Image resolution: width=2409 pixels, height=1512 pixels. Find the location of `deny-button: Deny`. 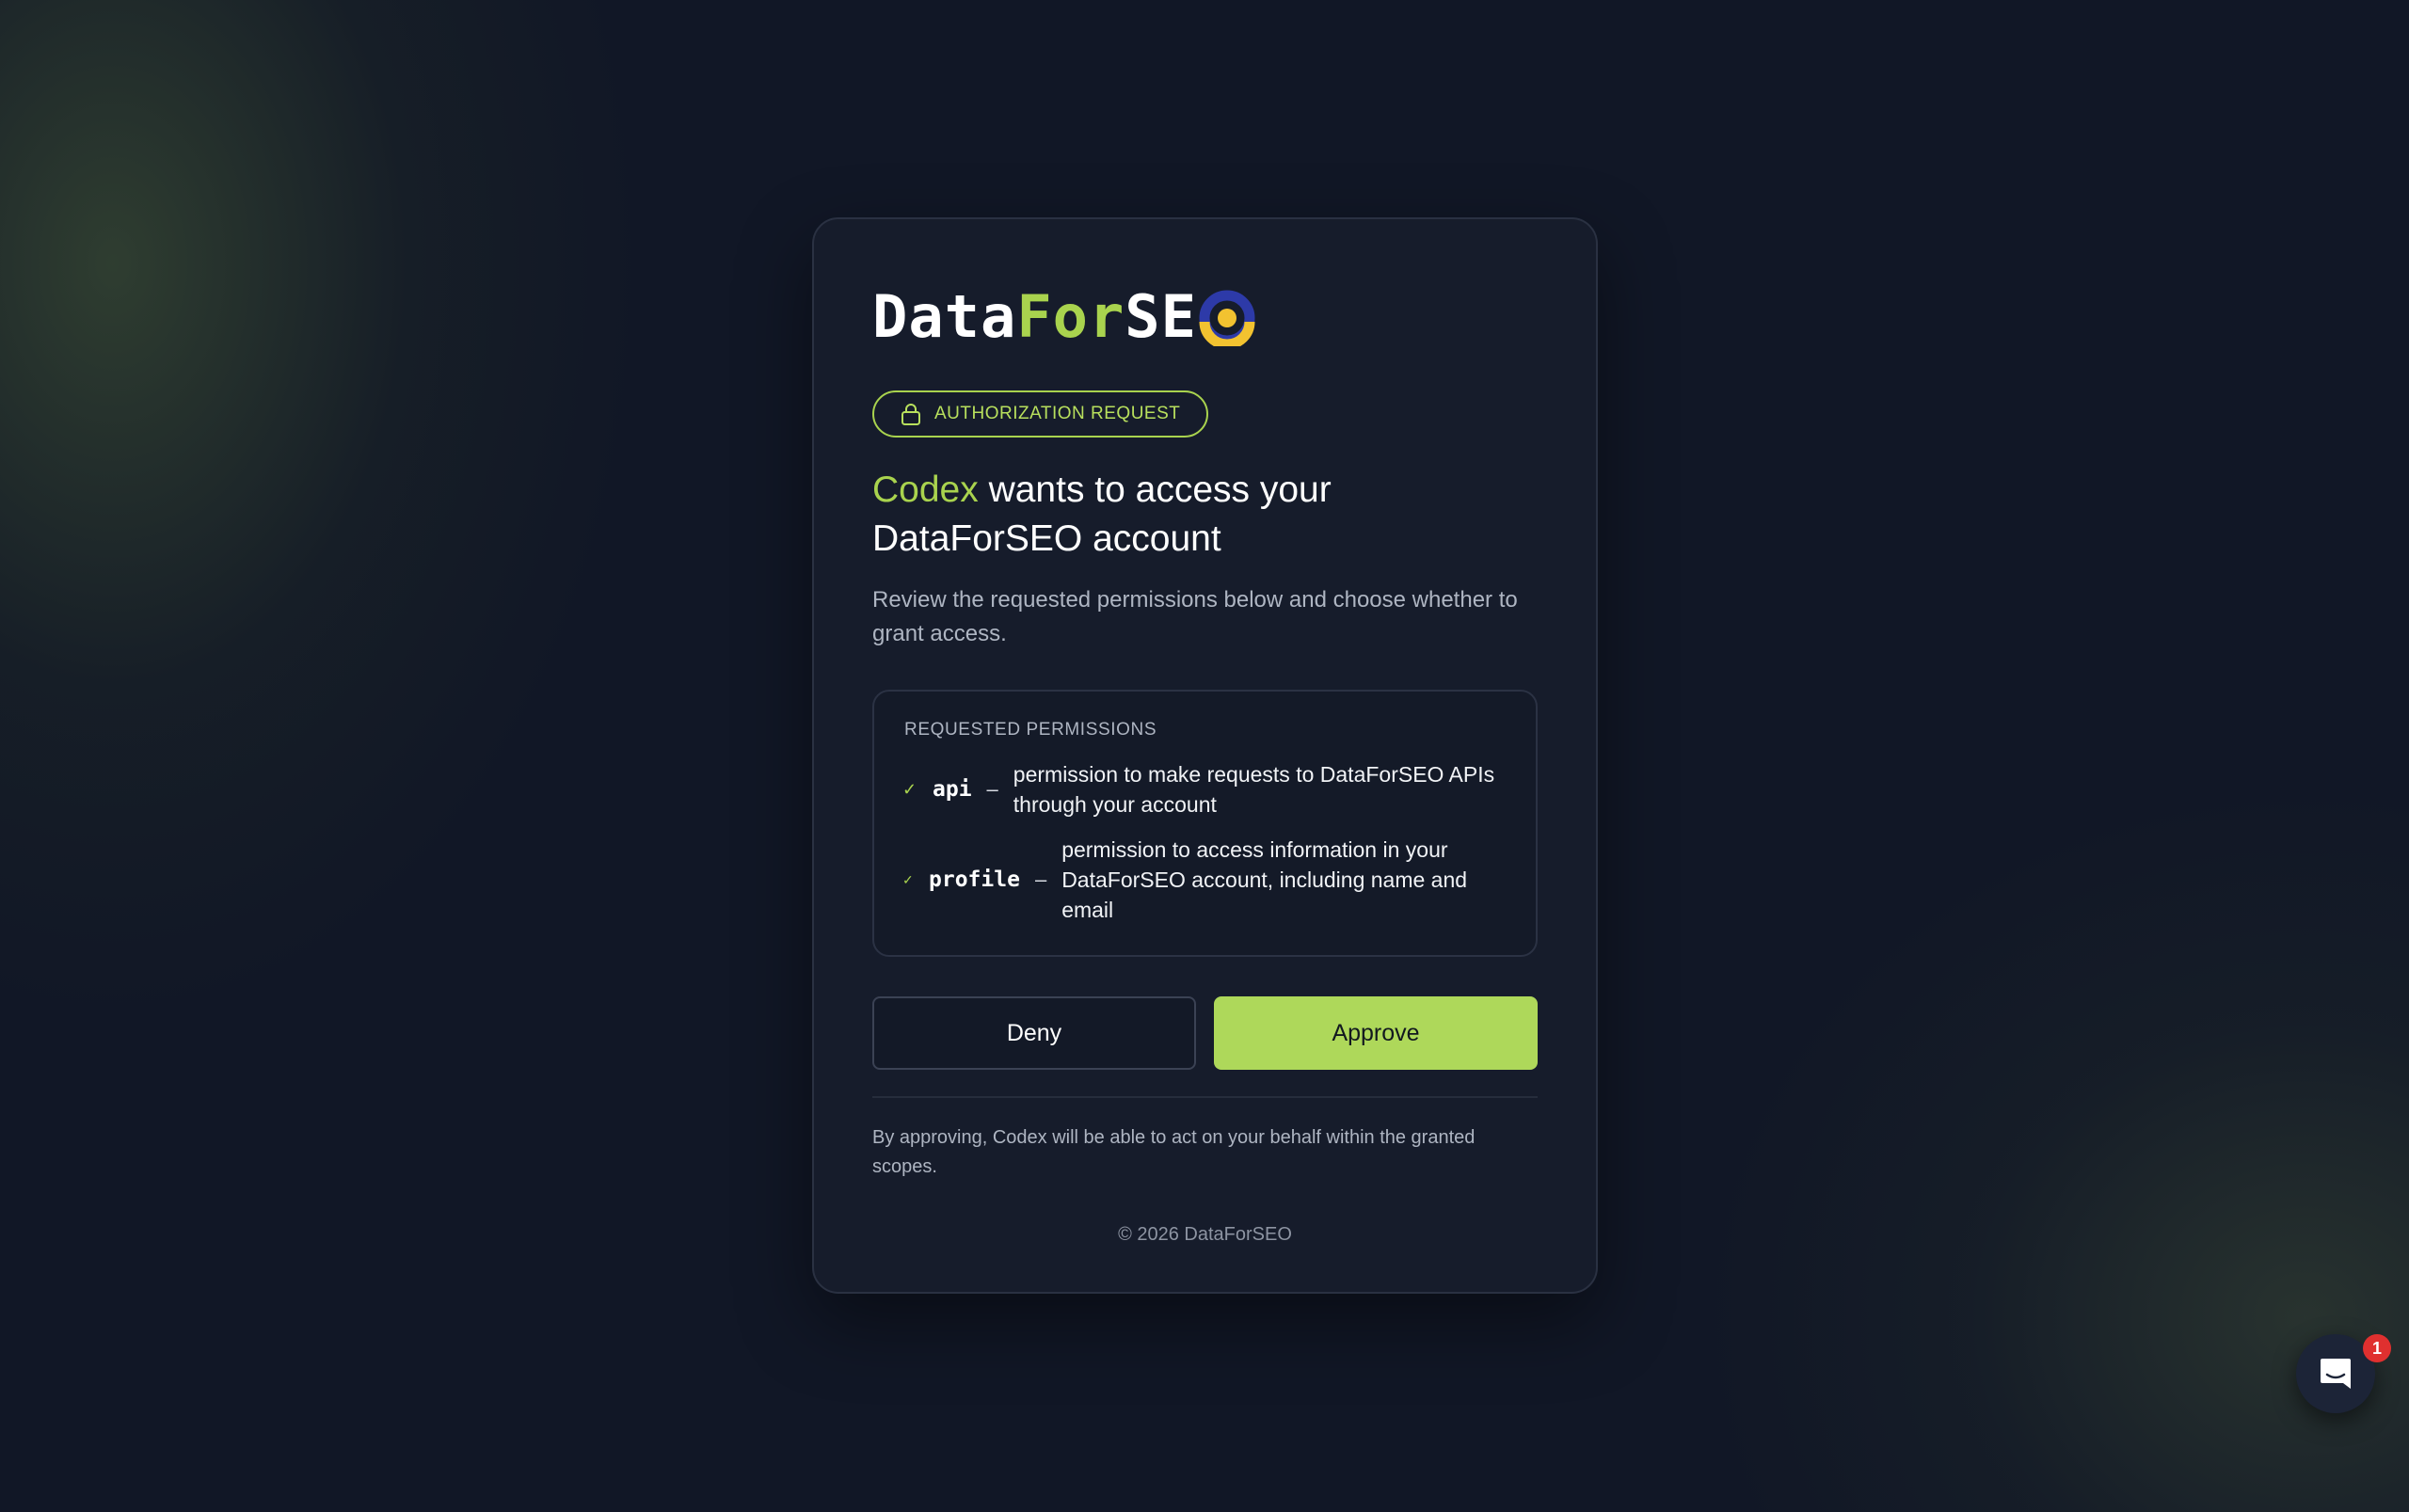

deny-button: Deny is located at coordinates (1034, 1033).